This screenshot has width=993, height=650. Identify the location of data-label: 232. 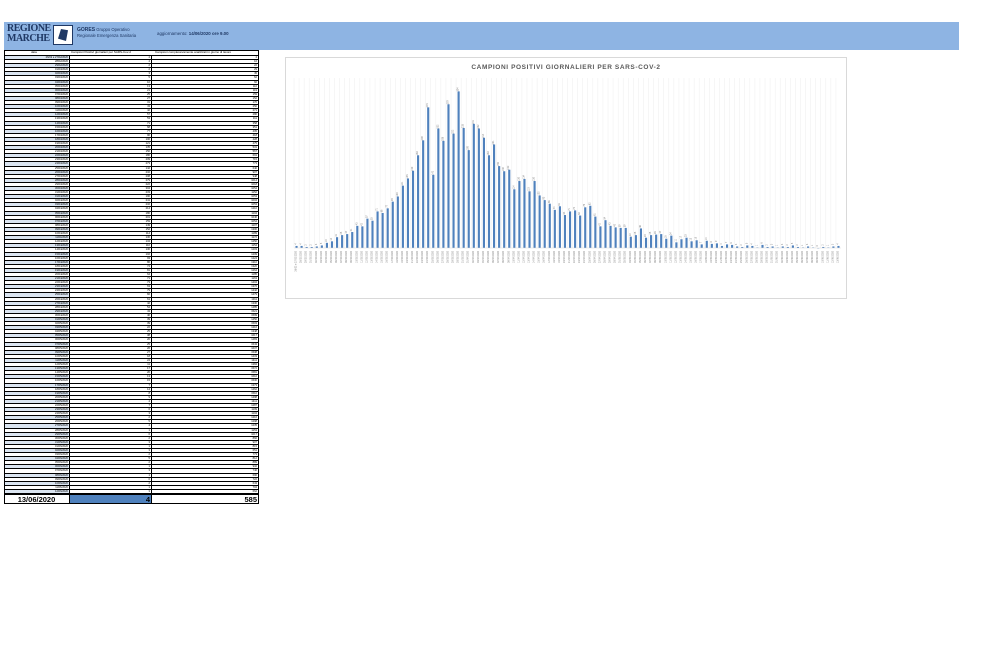
(478, 126).